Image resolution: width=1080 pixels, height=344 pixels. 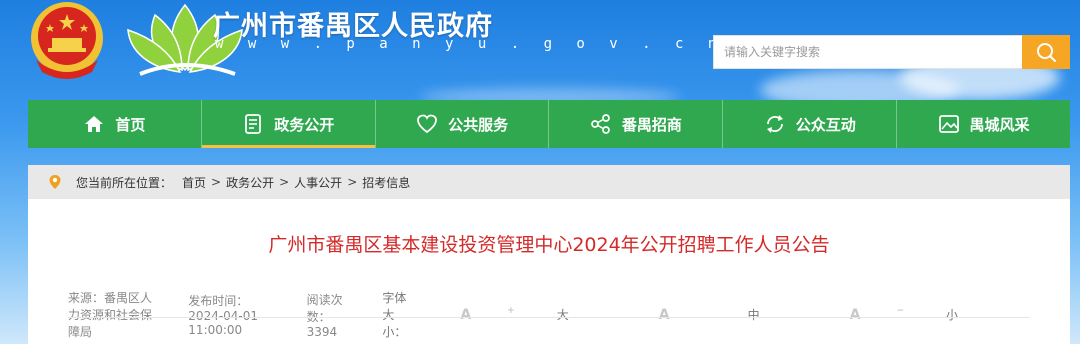 I want to click on location-pin-icon, so click(x=55, y=182).